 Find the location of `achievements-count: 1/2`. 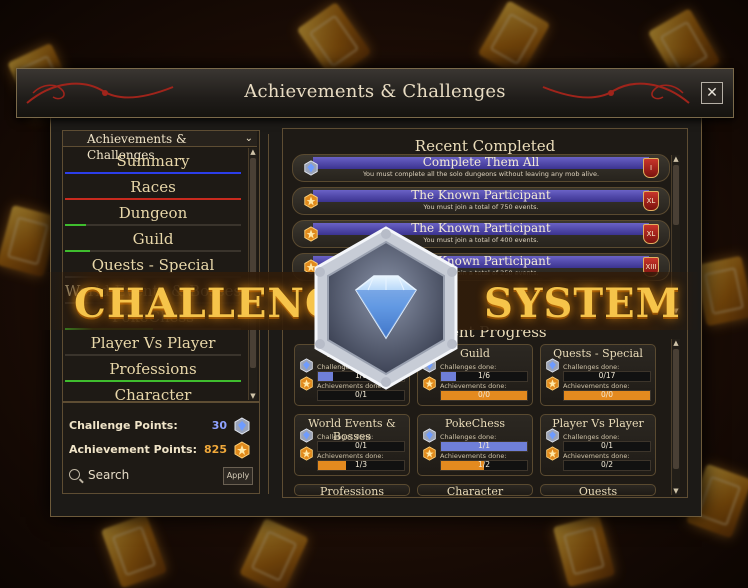

achievements-count: 1/2 is located at coordinates (484, 464).